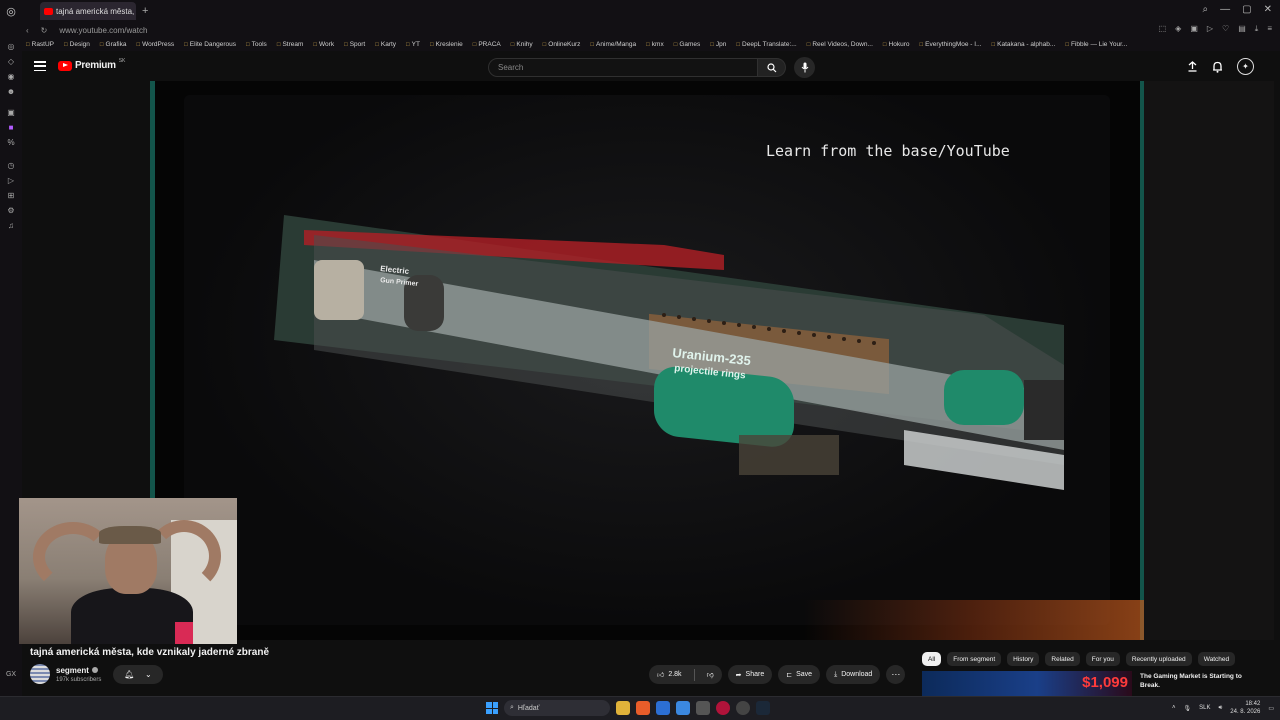 The image size is (1280, 720). What do you see at coordinates (763, 708) in the screenshot?
I see `steam-icon` at bounding box center [763, 708].